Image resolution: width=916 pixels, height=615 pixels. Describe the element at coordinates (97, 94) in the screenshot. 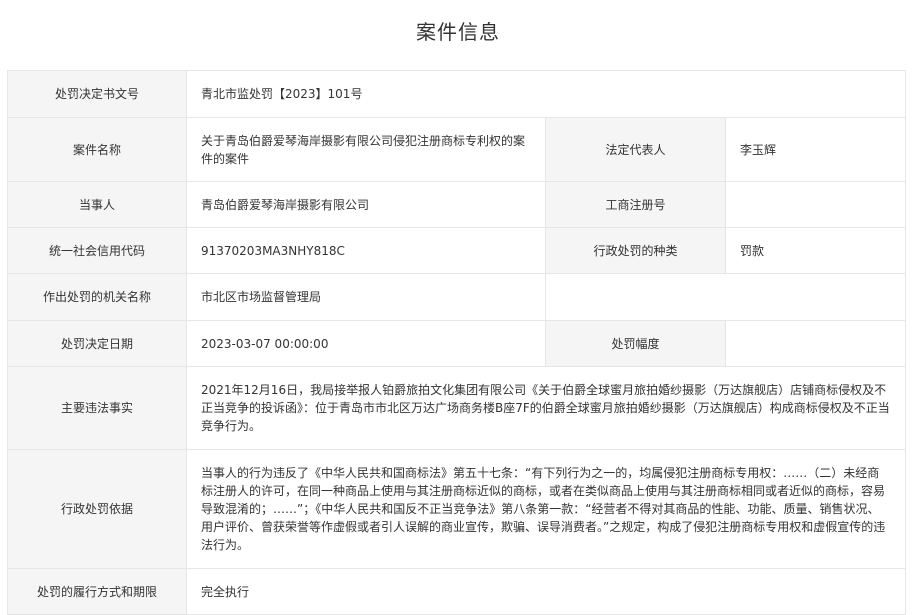

I see `decision-no-label: 处罚决定书文号` at that location.